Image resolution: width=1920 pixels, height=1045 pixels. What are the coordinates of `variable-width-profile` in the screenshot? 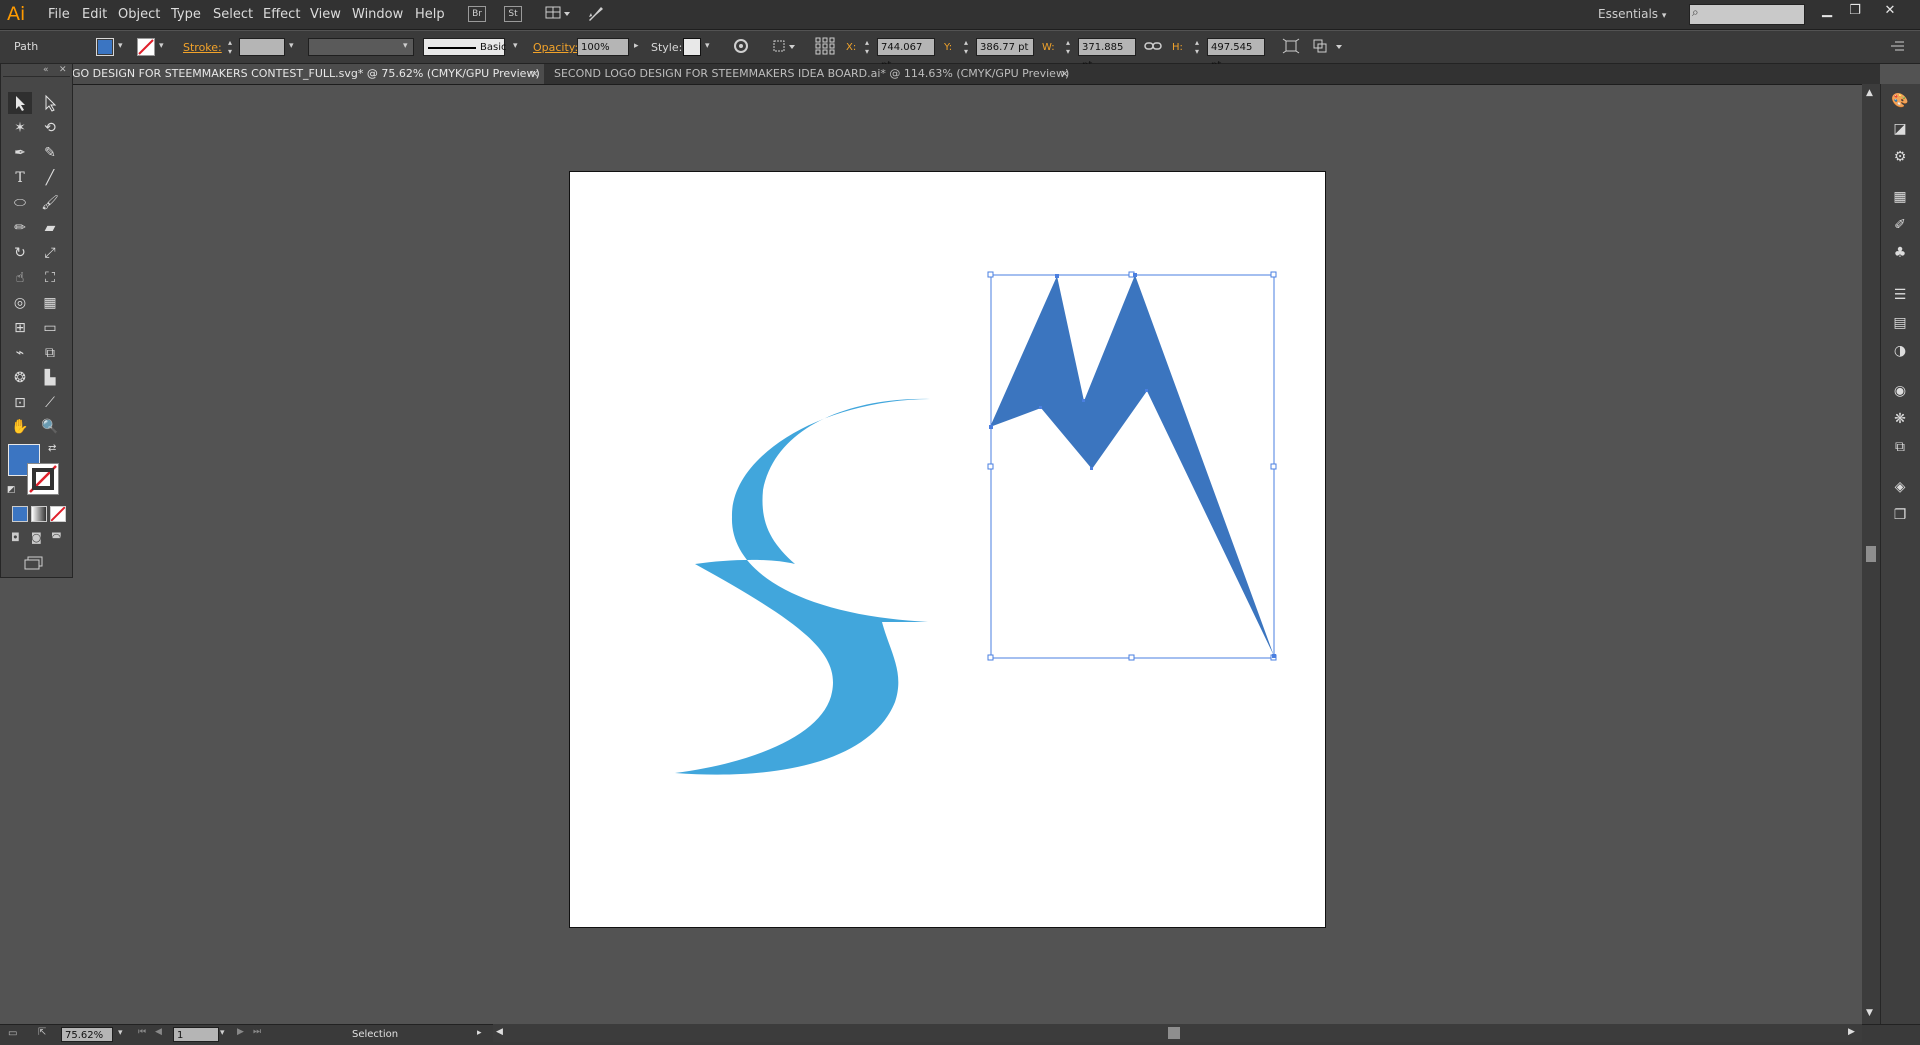 It's located at (361, 47).